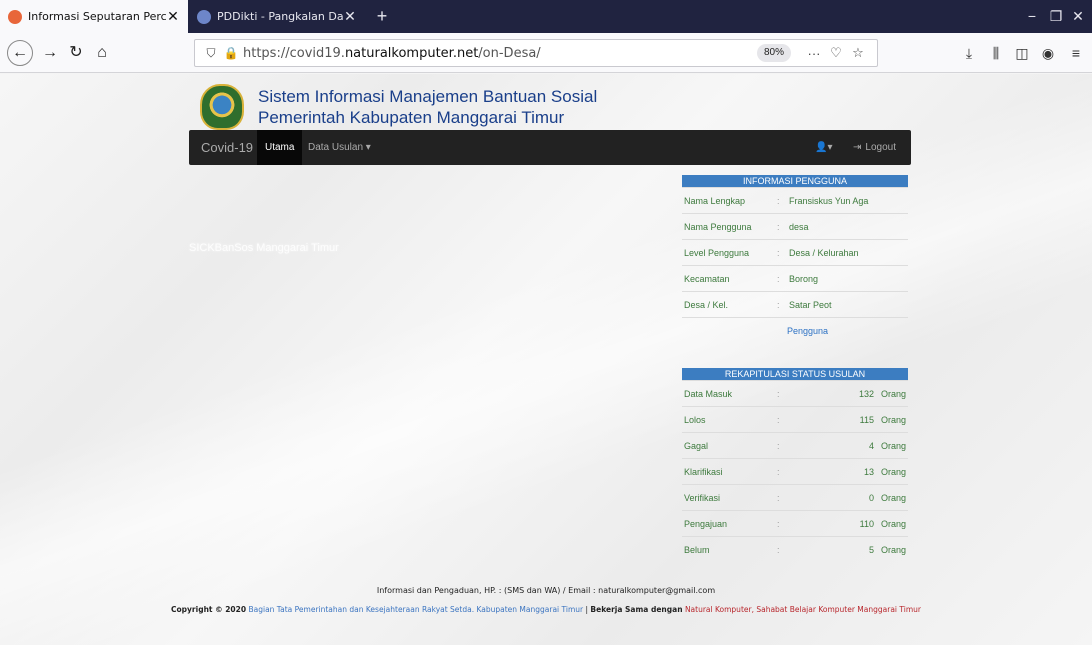 Image resolution: width=1092 pixels, height=645 pixels. I want to click on table-row: Verifikasi:0 Orang, so click(795, 497).